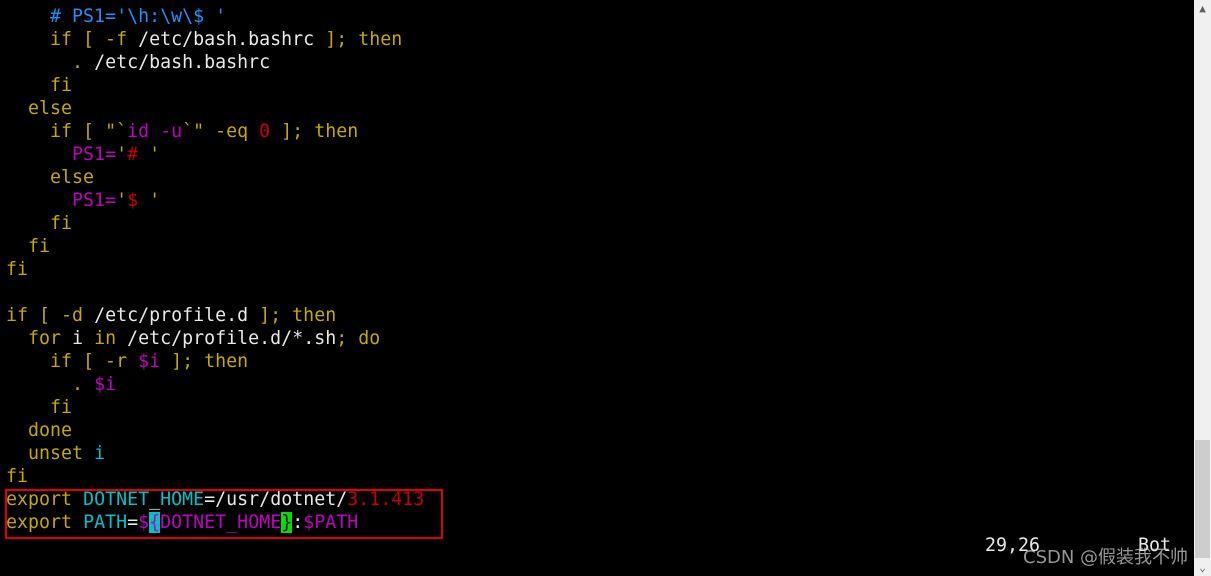  I want to click on code-token: ; do, so click(358, 338).